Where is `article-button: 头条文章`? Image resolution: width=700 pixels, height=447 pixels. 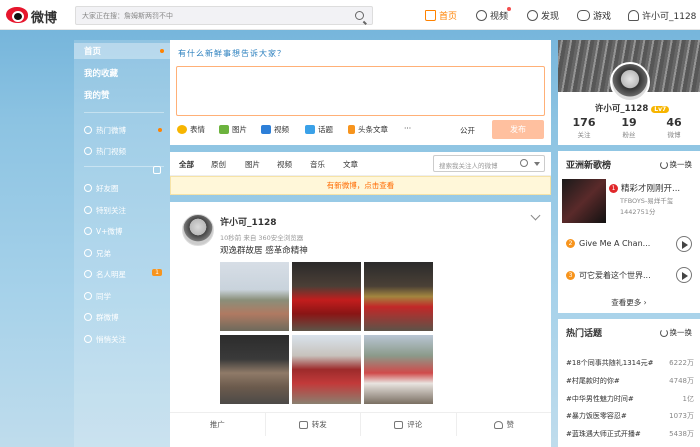 article-button: 头条文章 is located at coordinates (368, 129).